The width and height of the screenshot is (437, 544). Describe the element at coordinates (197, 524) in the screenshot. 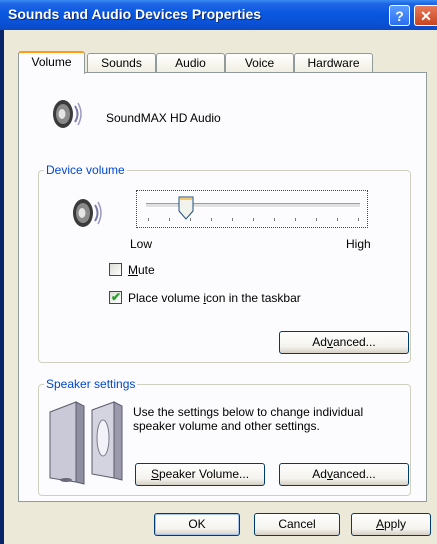

I see `ok-button: OK` at that location.